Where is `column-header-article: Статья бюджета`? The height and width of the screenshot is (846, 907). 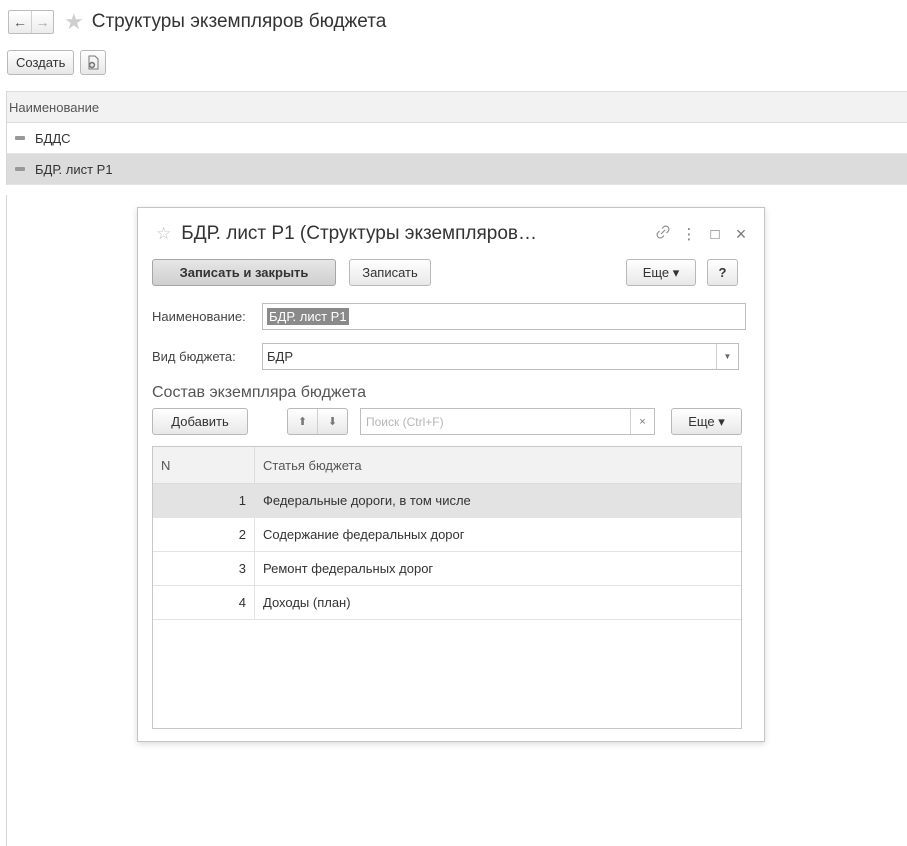
column-header-article: Статья бюджета is located at coordinates (497, 465).